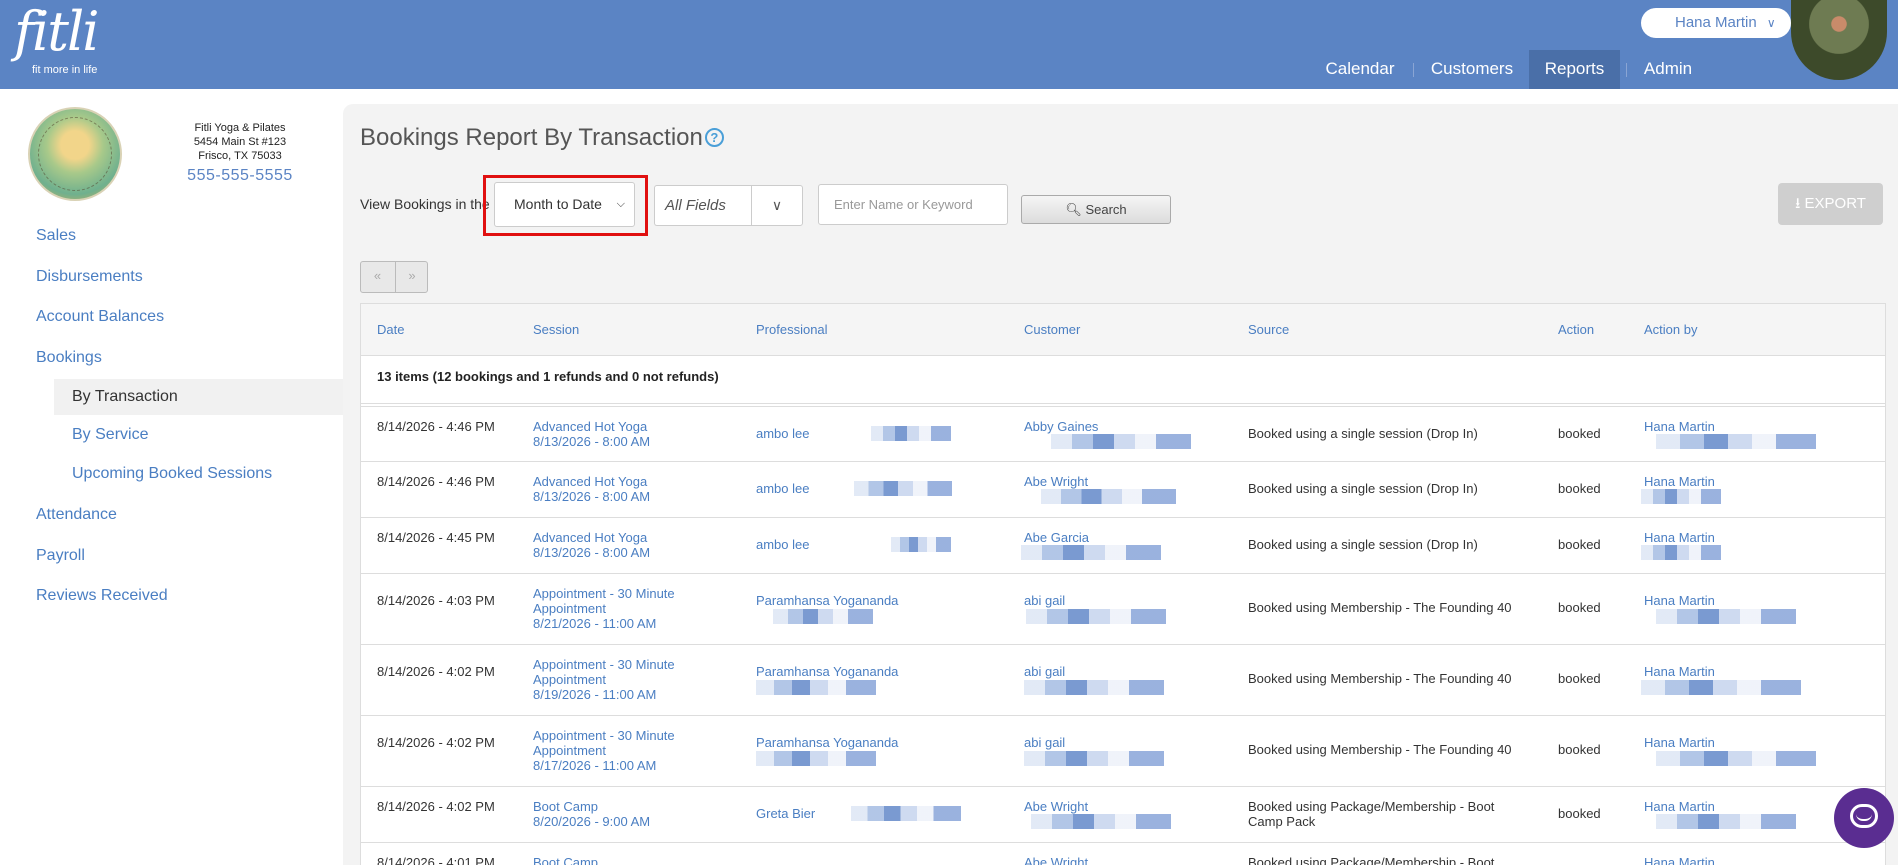 Image resolution: width=1898 pixels, height=865 pixels. What do you see at coordinates (913, 204) in the screenshot?
I see `search-input: Enter Name or Keyword` at bounding box center [913, 204].